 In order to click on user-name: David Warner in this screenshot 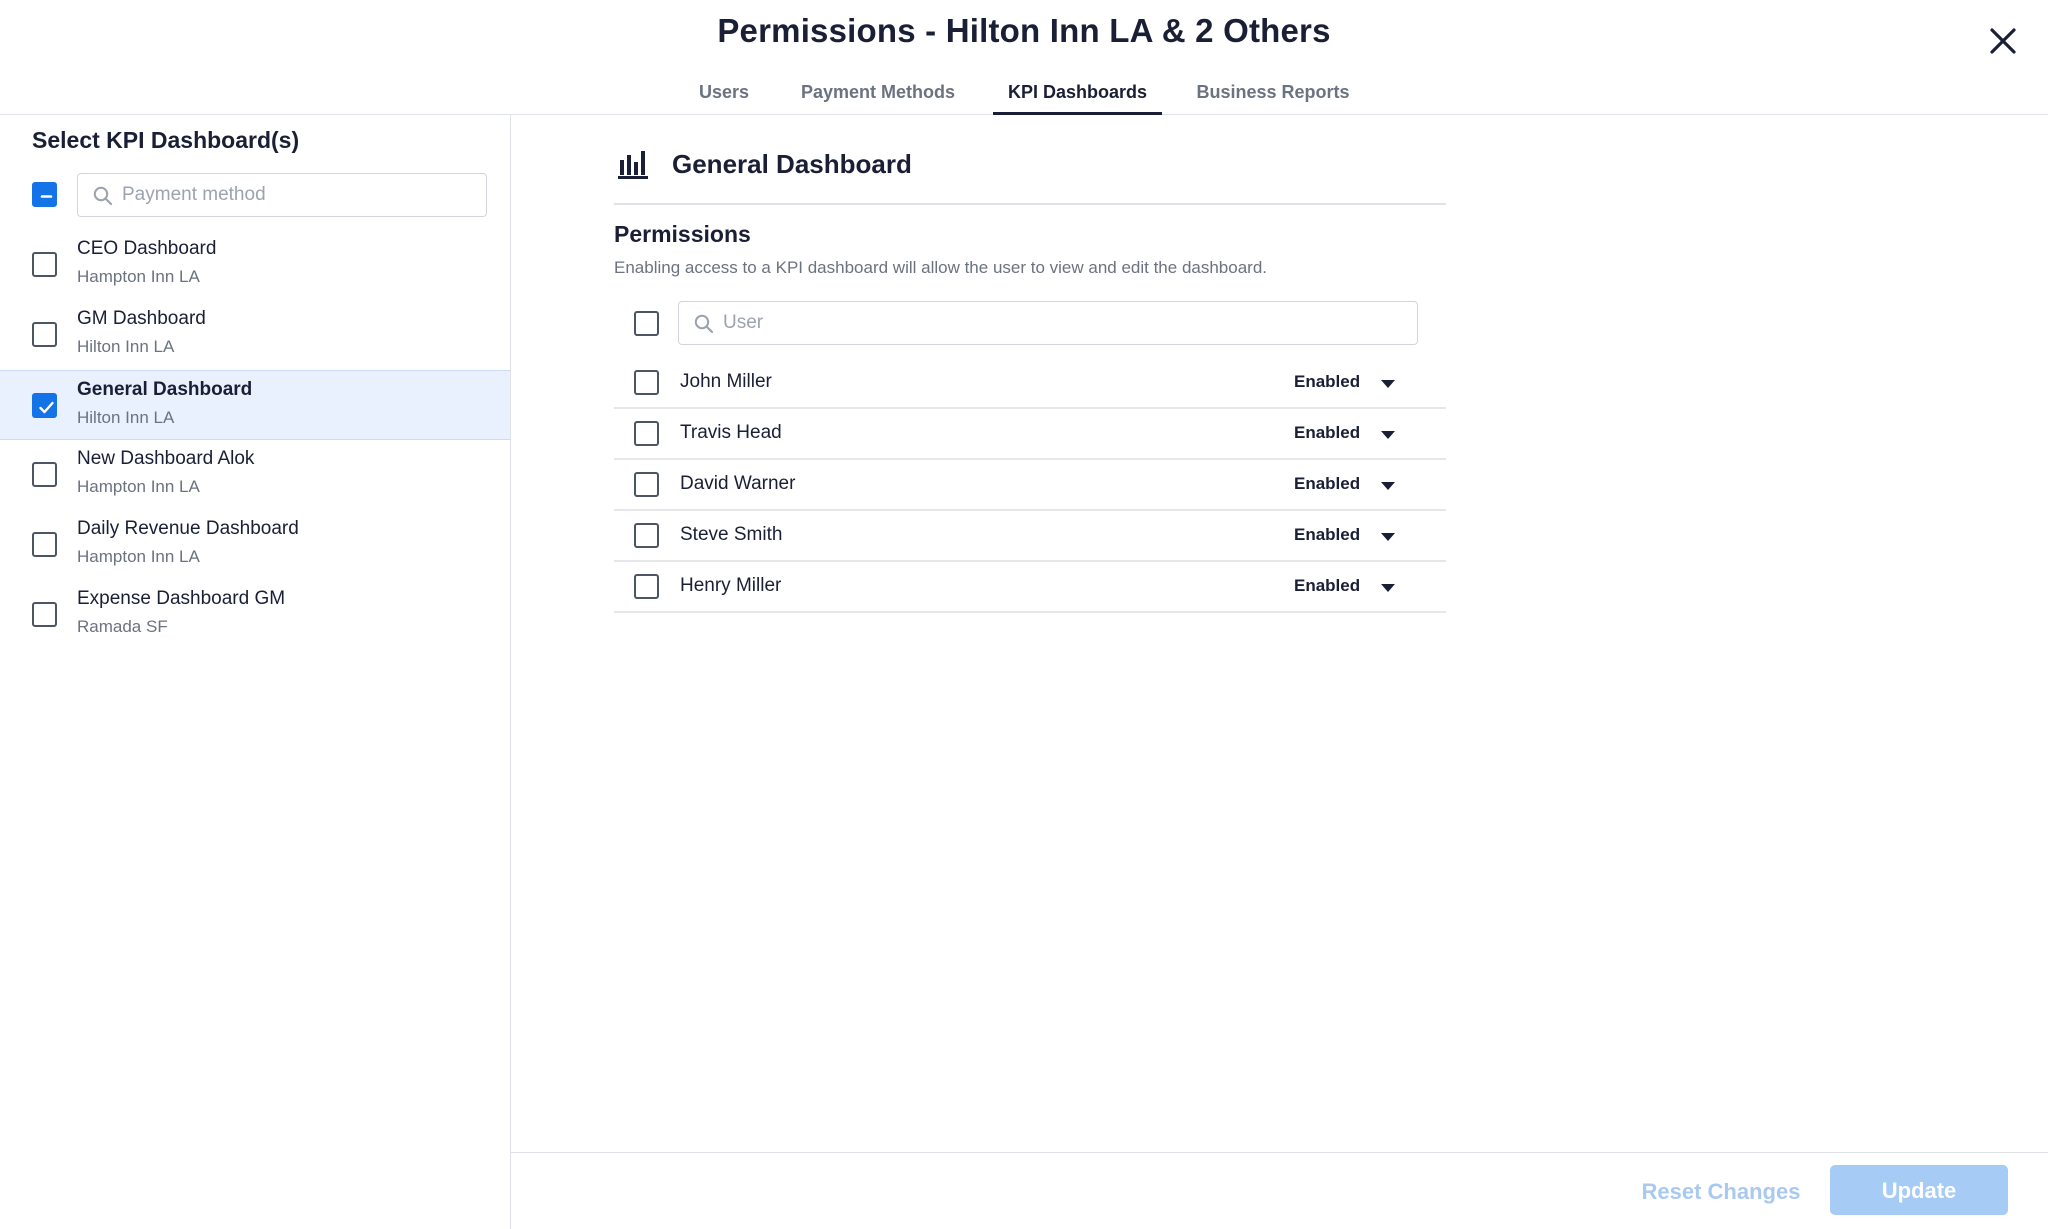, I will do `click(738, 483)`.